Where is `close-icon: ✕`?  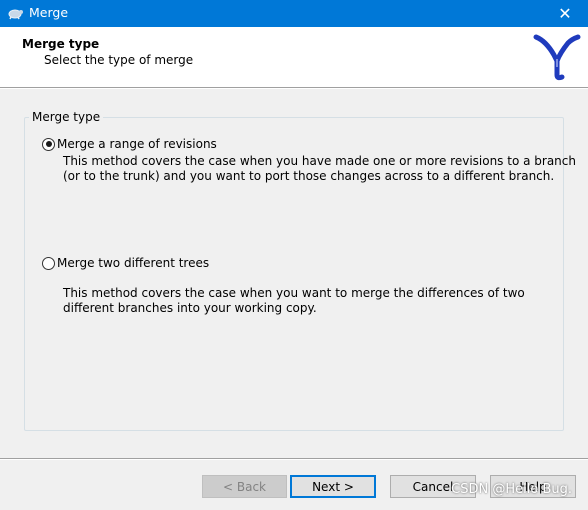 close-icon: ✕ is located at coordinates (565, 13).